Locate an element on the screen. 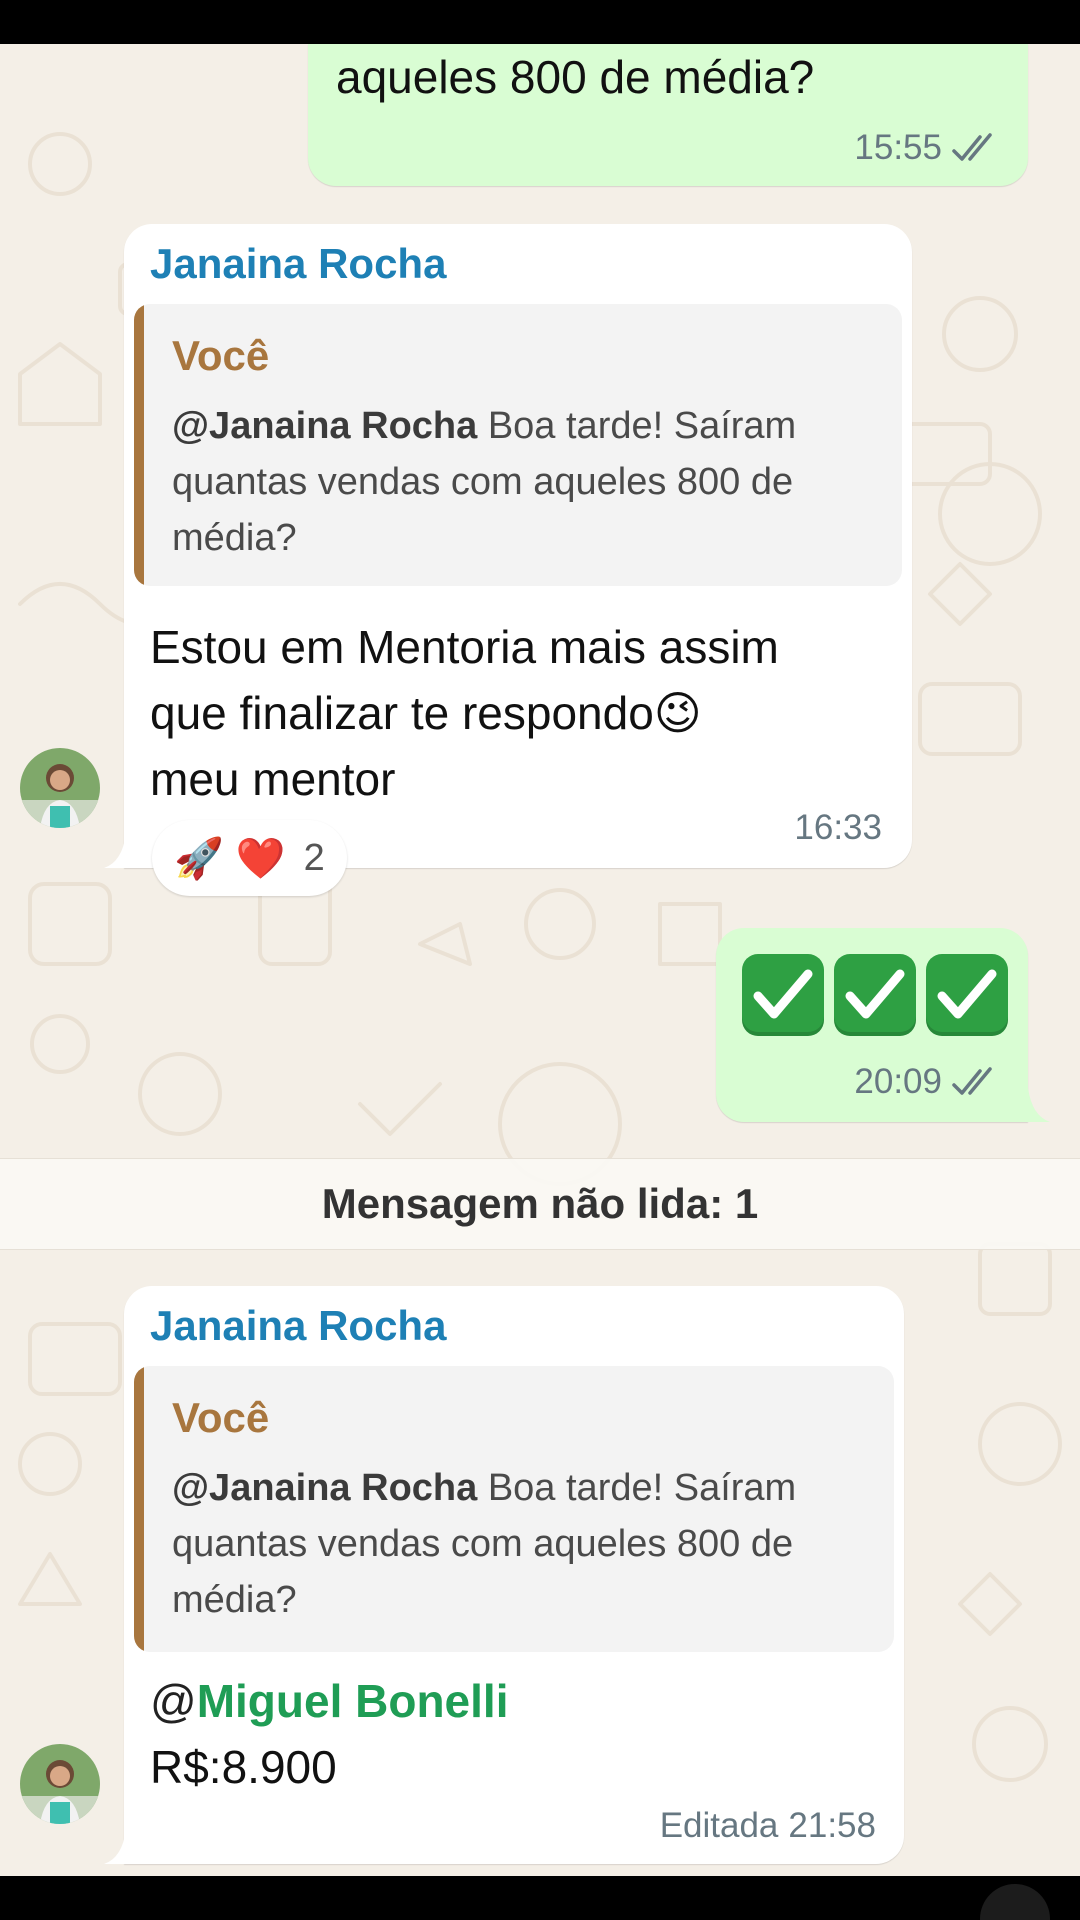  outgoing-message: 20:09 is located at coordinates (872, 1025).